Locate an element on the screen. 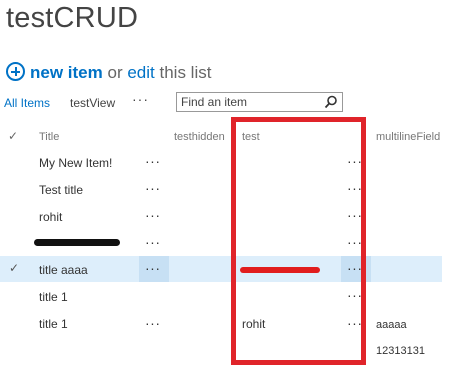 This screenshot has height=379, width=474. new-item-link: new item is located at coordinates (66, 72).